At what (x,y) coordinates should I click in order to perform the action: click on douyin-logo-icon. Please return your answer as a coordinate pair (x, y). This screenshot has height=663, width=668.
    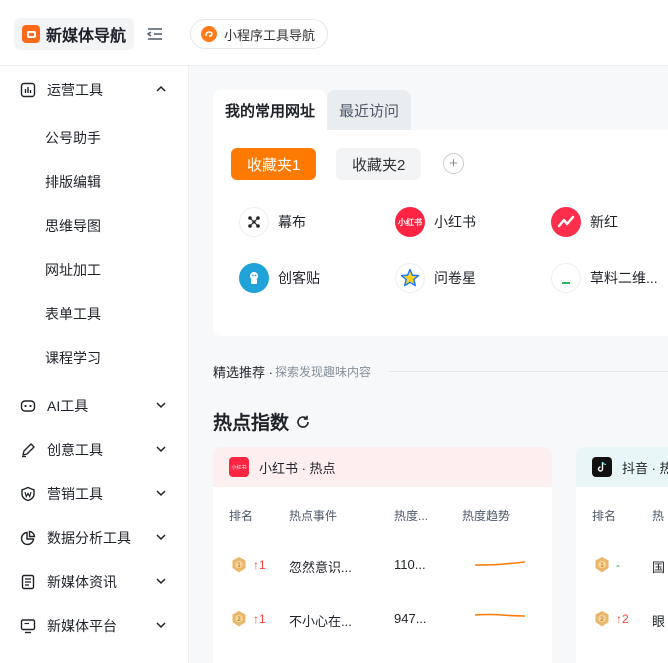
    Looking at the image, I should click on (602, 467).